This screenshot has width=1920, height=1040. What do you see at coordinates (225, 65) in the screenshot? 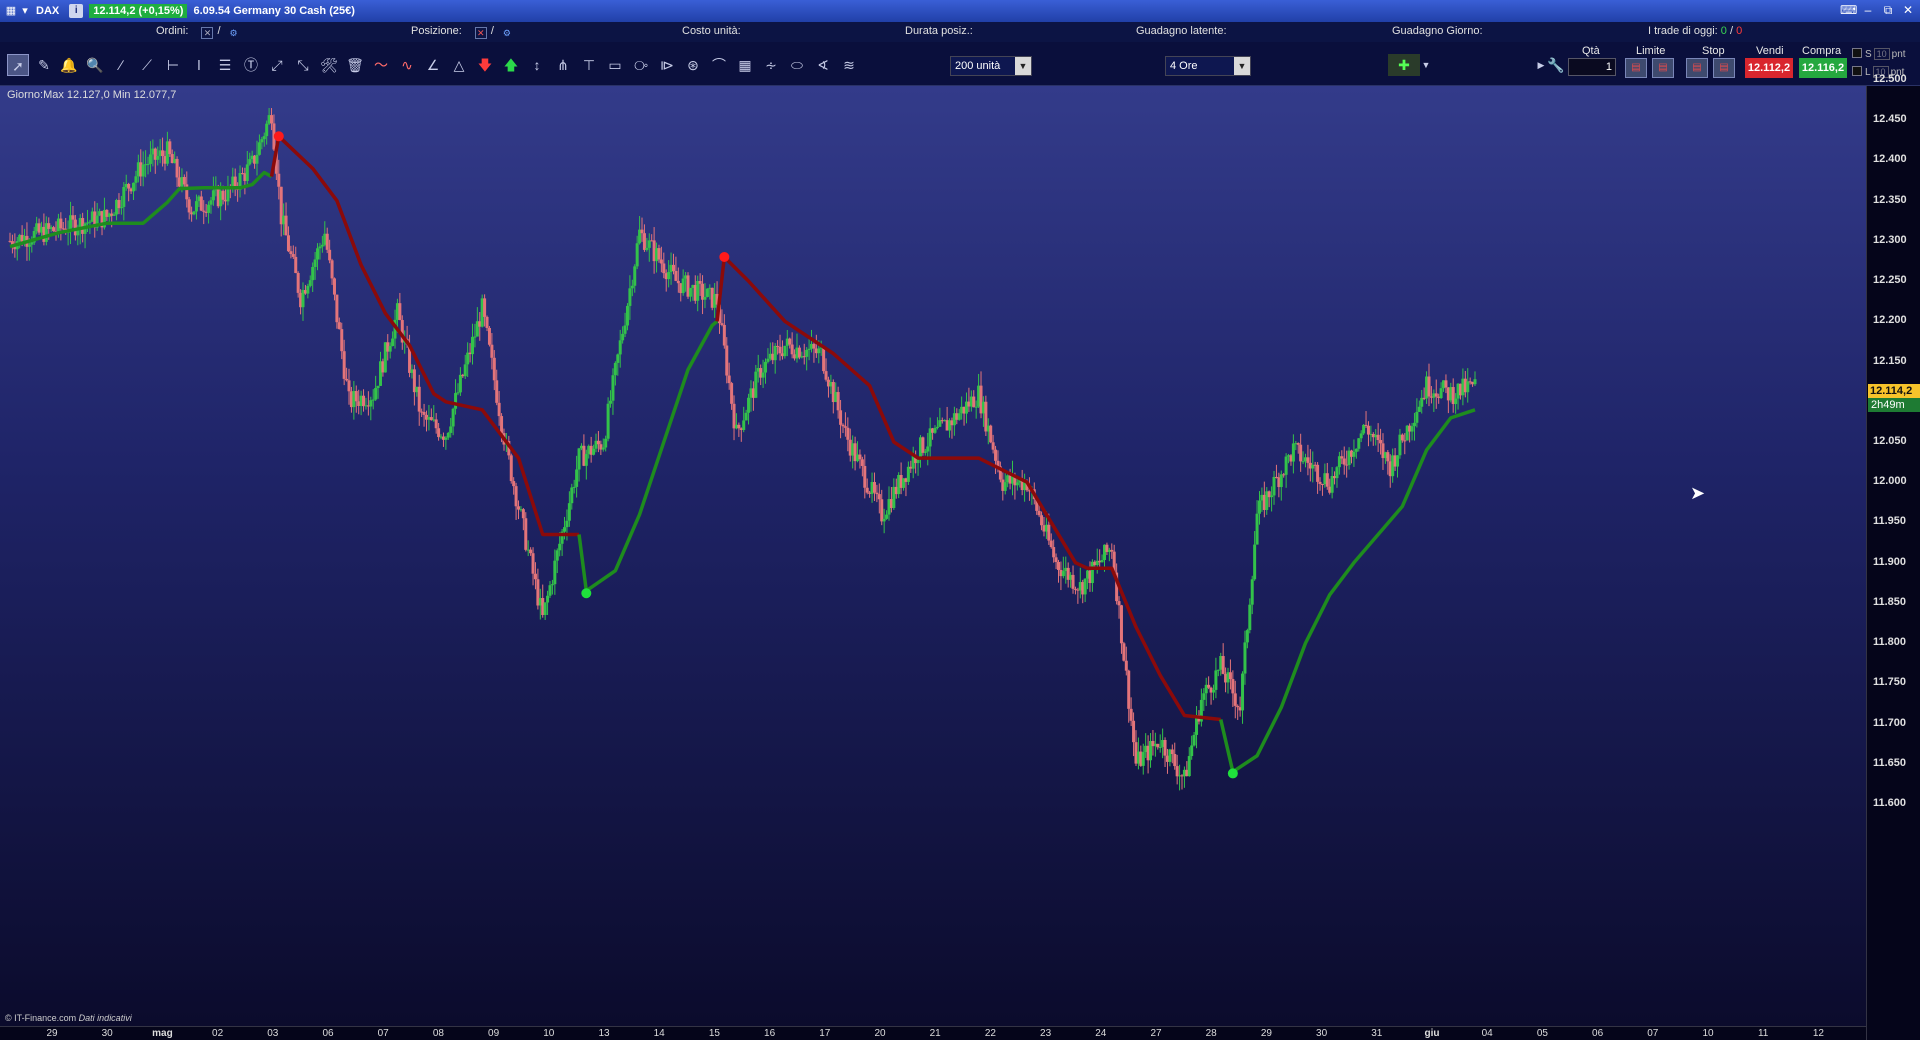
I see `channel-tool-icon: ☰` at bounding box center [225, 65].